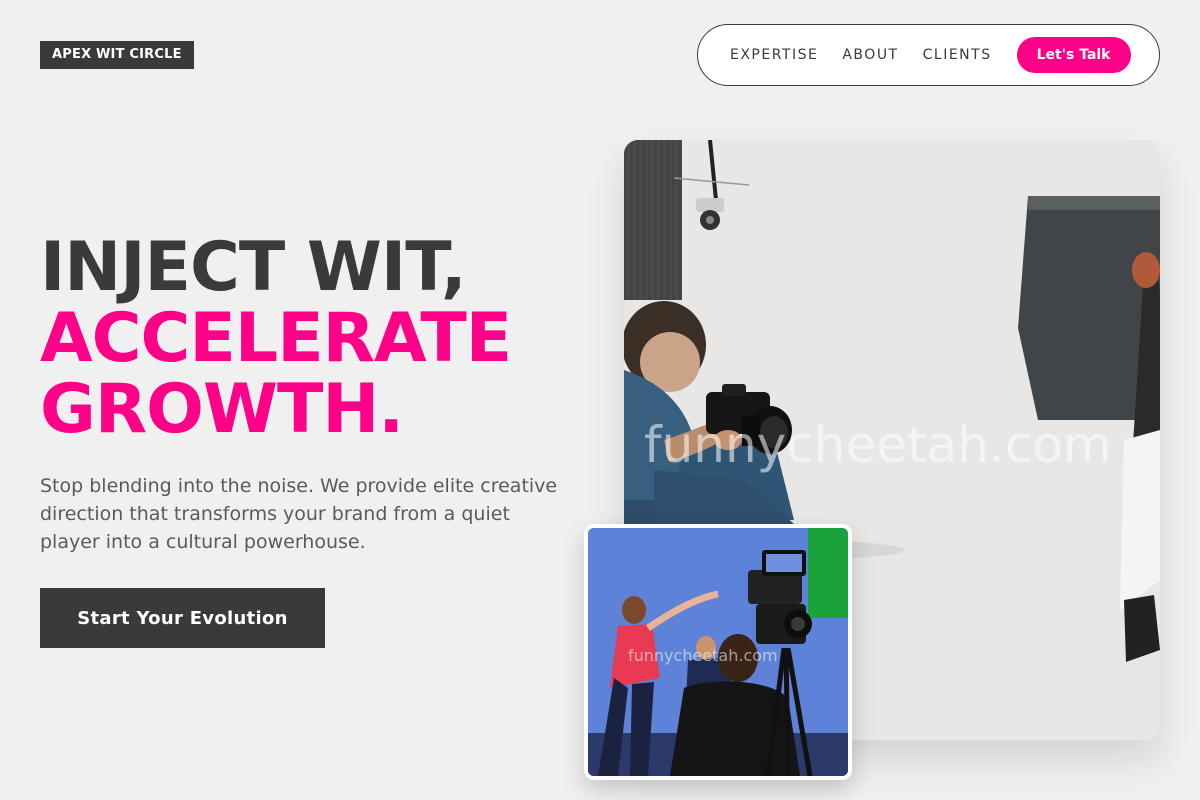 The width and height of the screenshot is (1200, 800). I want to click on top-navigation: EXPERTISE ABOUT CLIENTS Let's Talk, so click(928, 55).